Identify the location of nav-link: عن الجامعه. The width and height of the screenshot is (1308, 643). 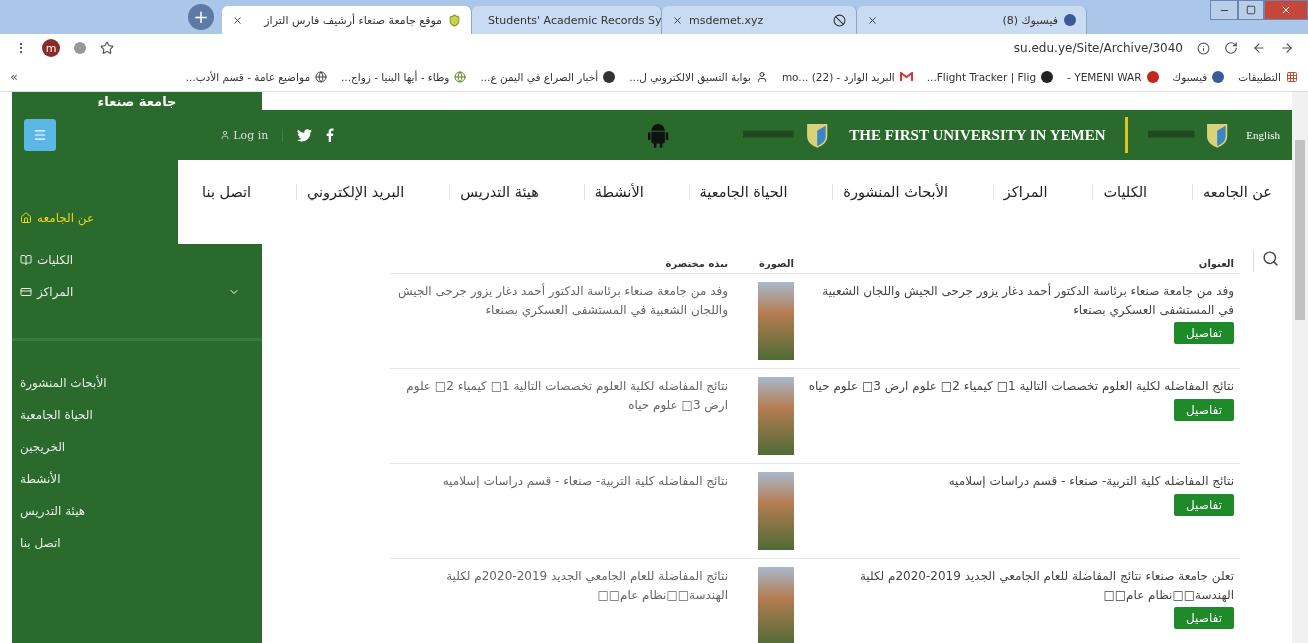
(1236, 192).